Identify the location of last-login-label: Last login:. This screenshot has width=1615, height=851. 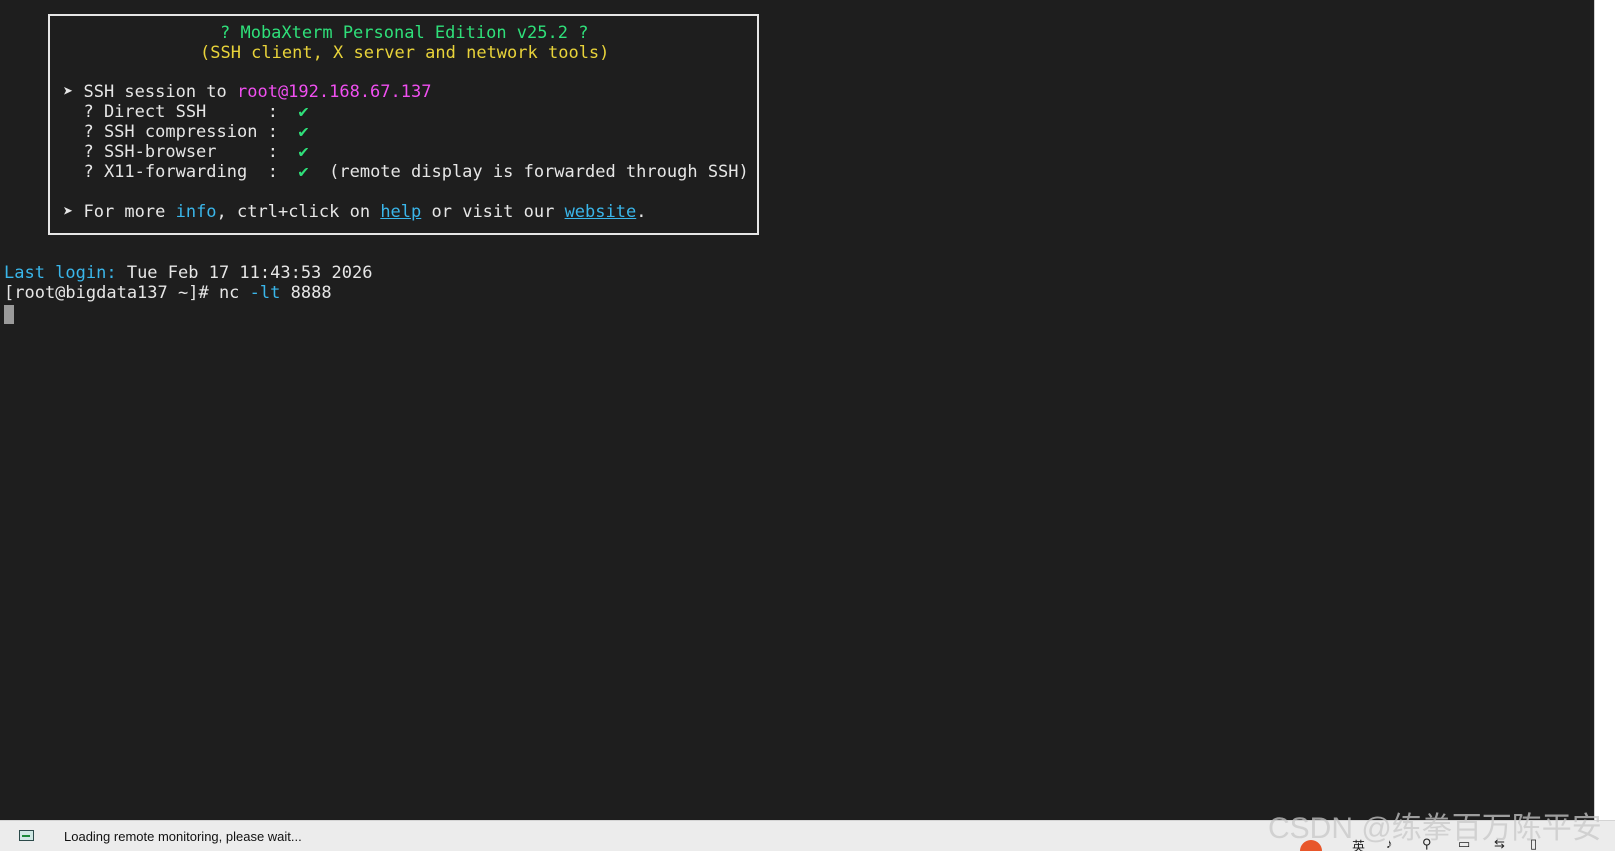
(60, 273).